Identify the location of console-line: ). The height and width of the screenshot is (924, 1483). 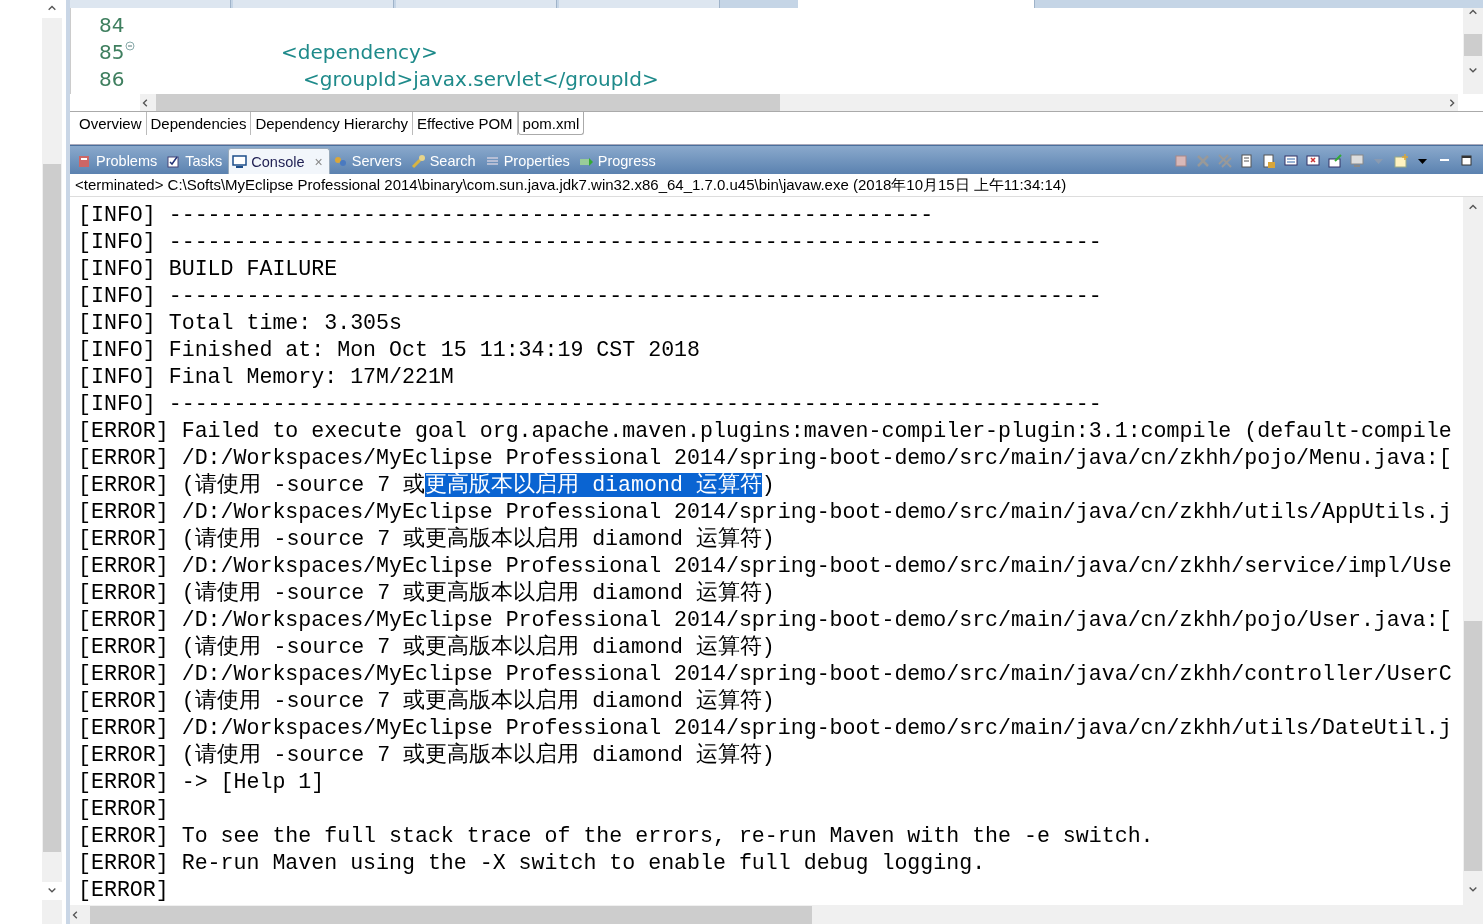
(768, 485).